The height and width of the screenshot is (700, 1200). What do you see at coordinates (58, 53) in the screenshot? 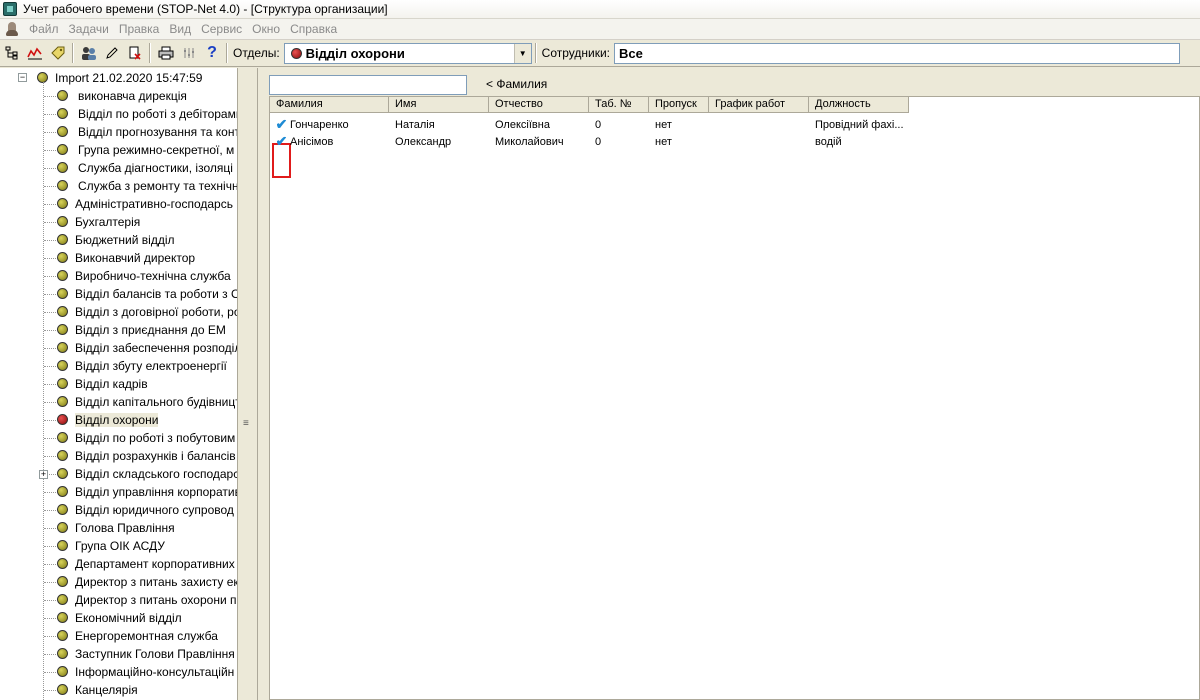
I see `tag-icon` at bounding box center [58, 53].